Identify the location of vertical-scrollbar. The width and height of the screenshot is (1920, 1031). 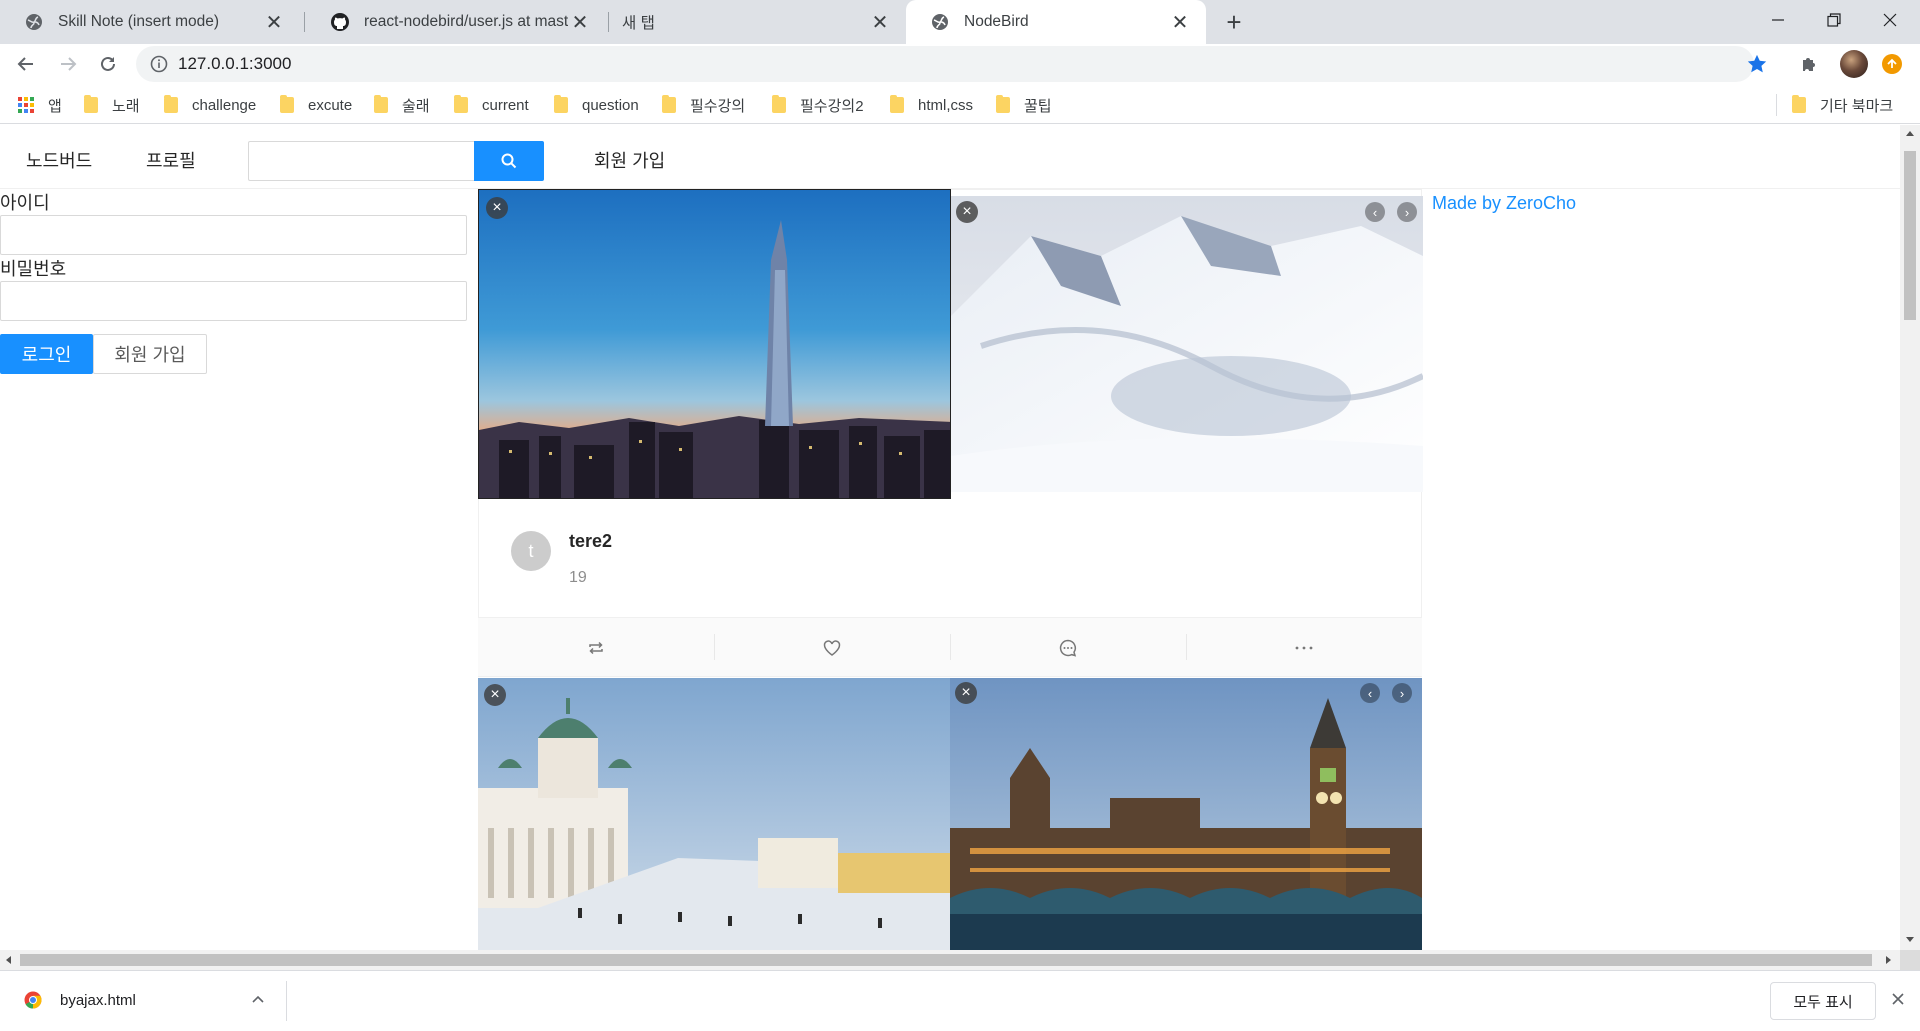
(1910, 537).